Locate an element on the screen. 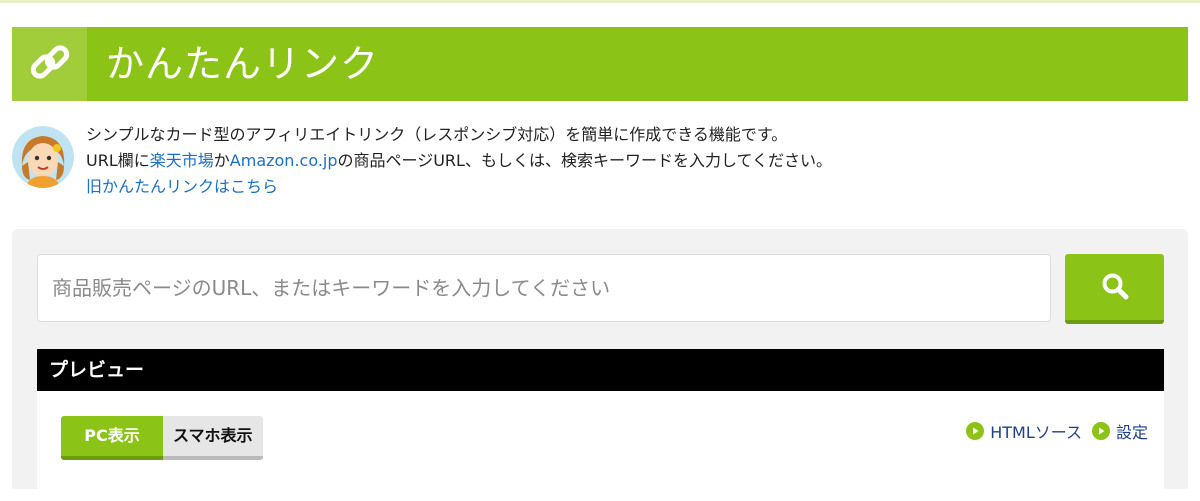  html-source-label: HTMLソース is located at coordinates (1036, 432).